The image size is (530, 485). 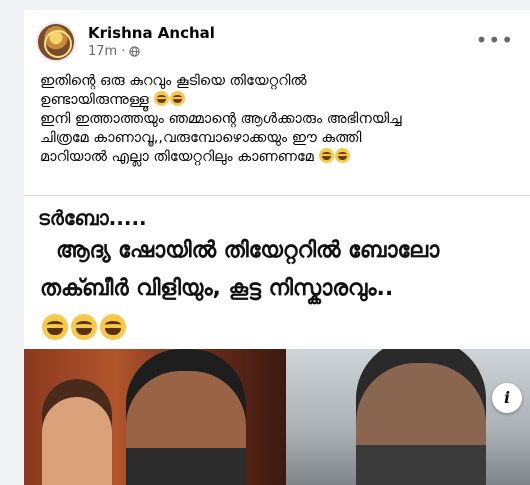 I want to click on post-time: 17m, so click(x=102, y=51).